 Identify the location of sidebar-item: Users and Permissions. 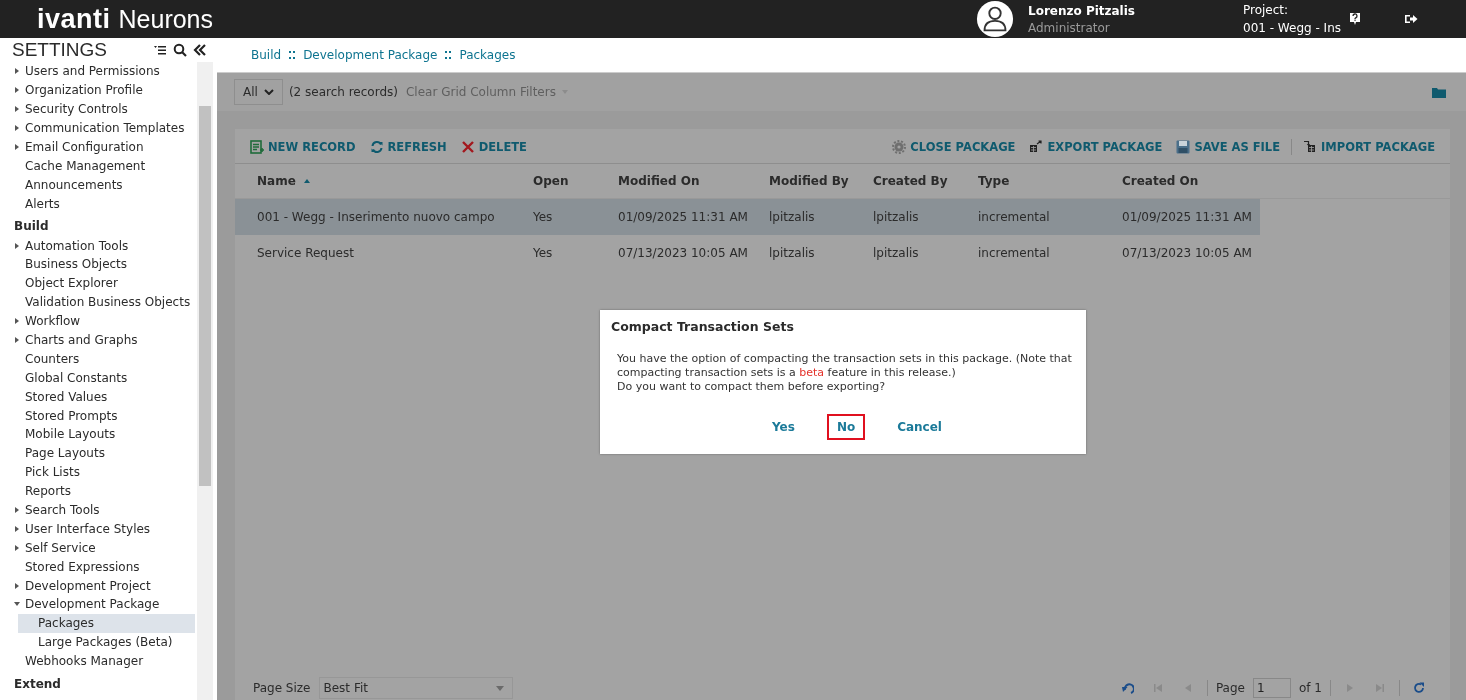
(98, 71).